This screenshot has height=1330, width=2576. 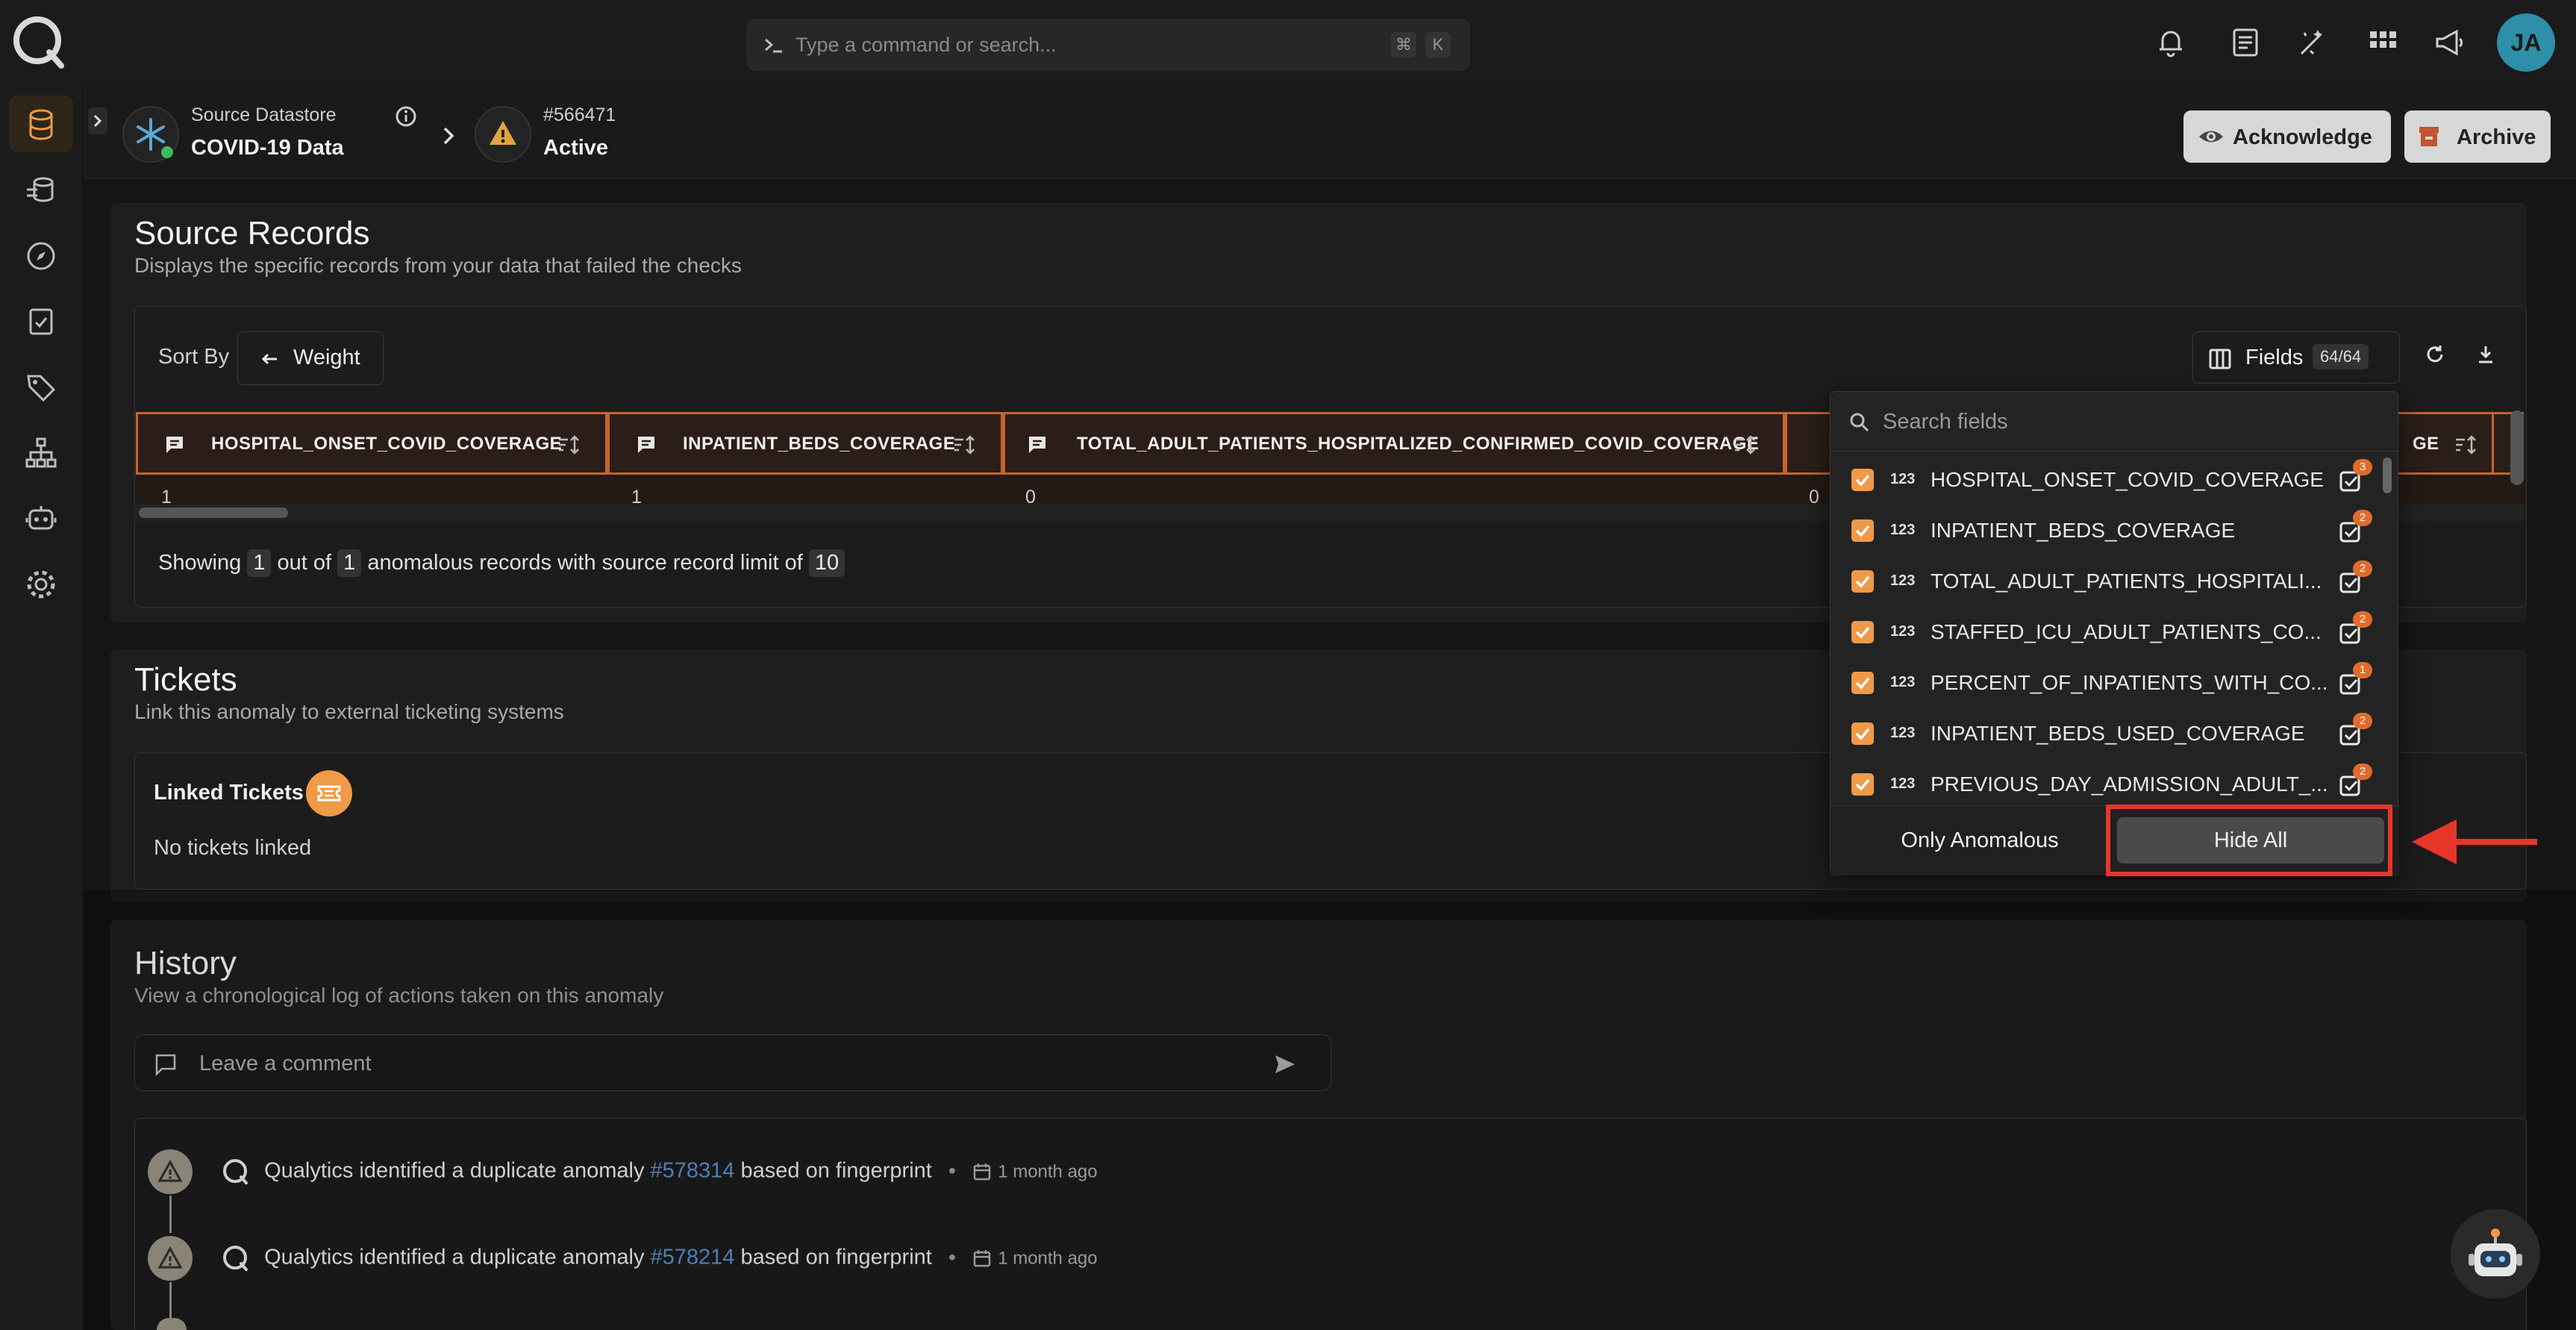 I want to click on assistant-bot-button, so click(x=2495, y=1254).